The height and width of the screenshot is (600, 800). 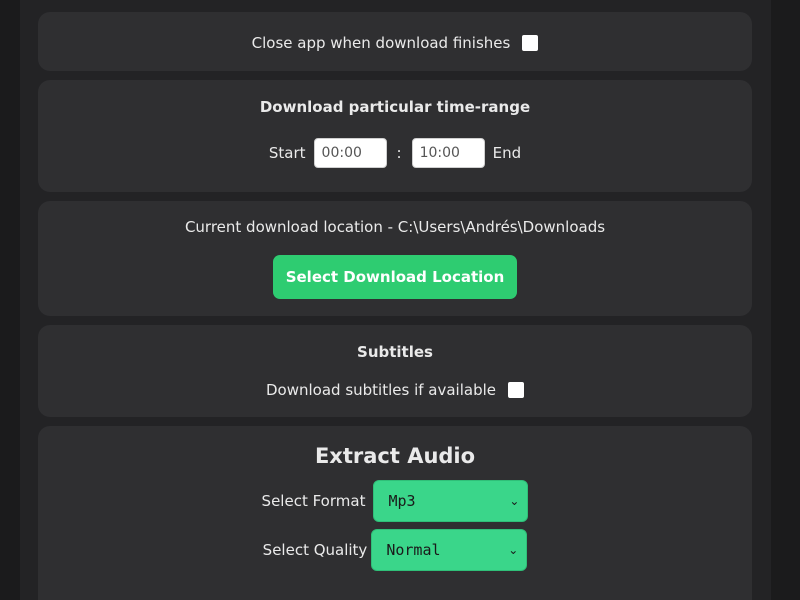 I want to click on subtitles-checkbox, so click(x=516, y=390).